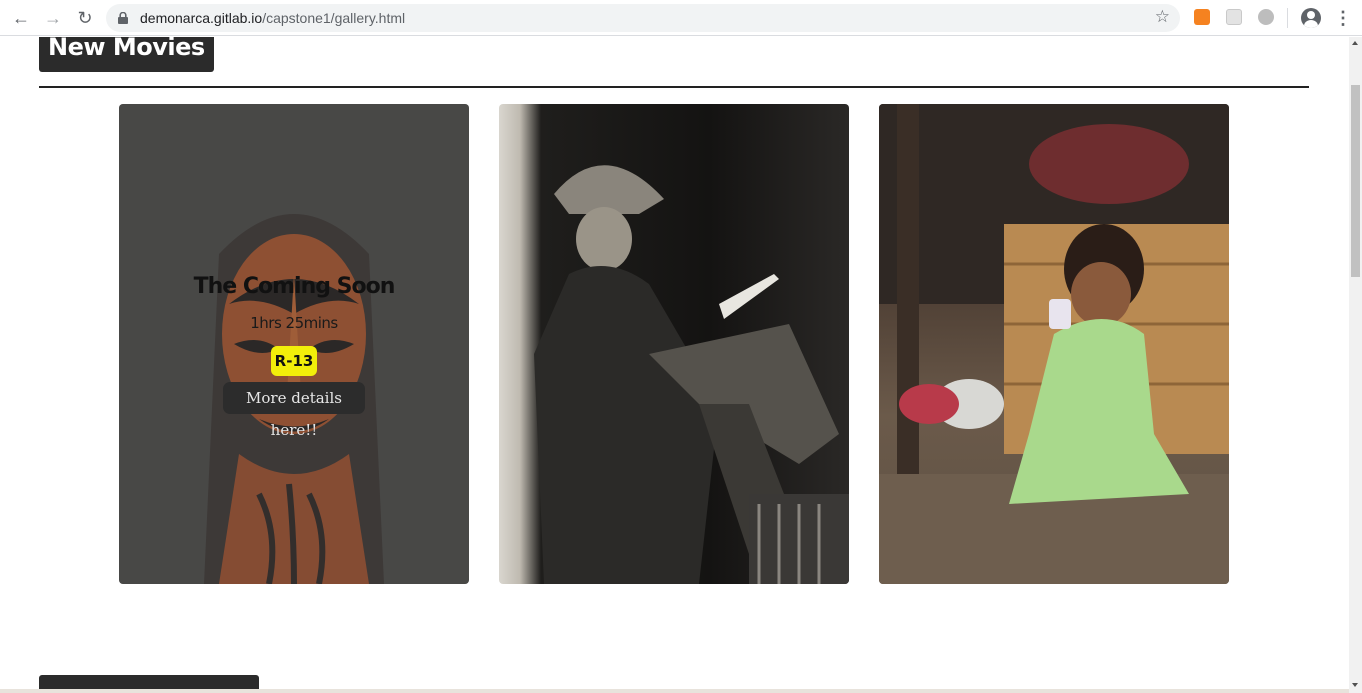 The width and height of the screenshot is (1362, 693). What do you see at coordinates (201, 18) in the screenshot?
I see `url-host: demonarca.gitlab.io` at bounding box center [201, 18].